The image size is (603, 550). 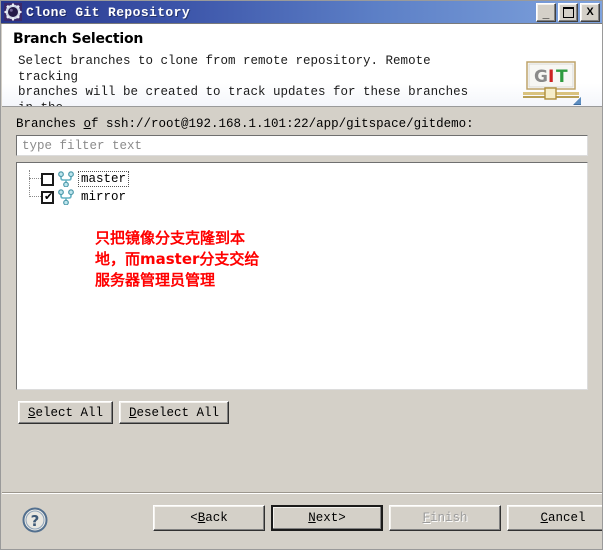 I want to click on close-icon: X, so click(x=590, y=11).